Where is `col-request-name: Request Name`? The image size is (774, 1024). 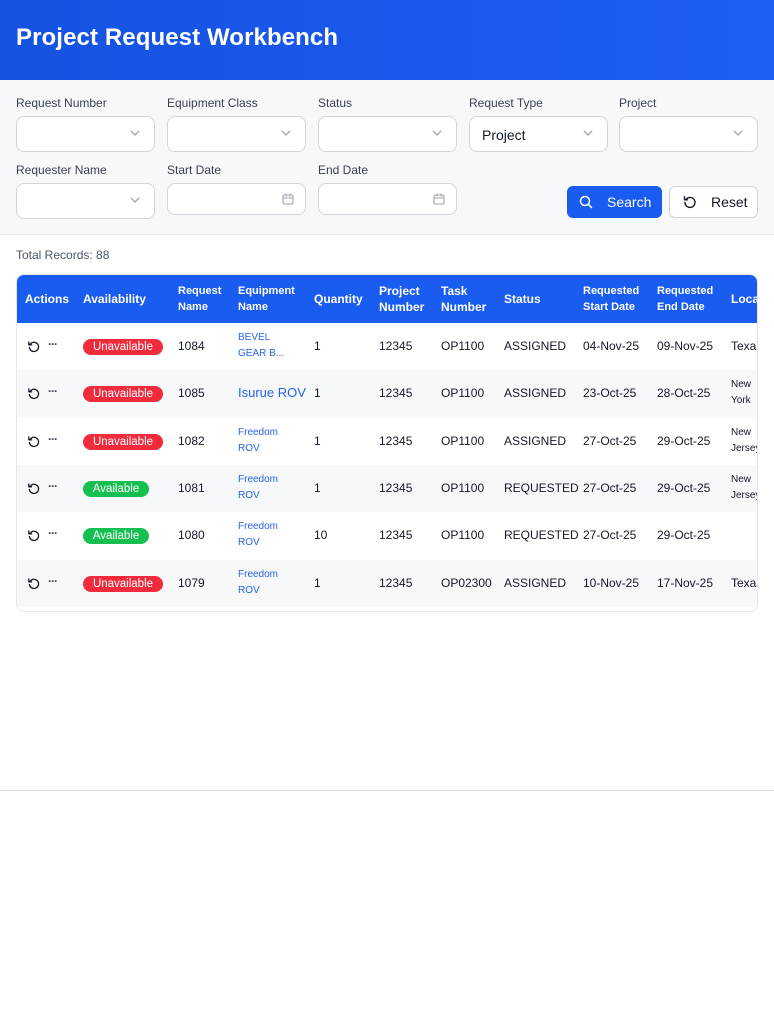
col-request-name: Request Name is located at coordinates (199, 299).